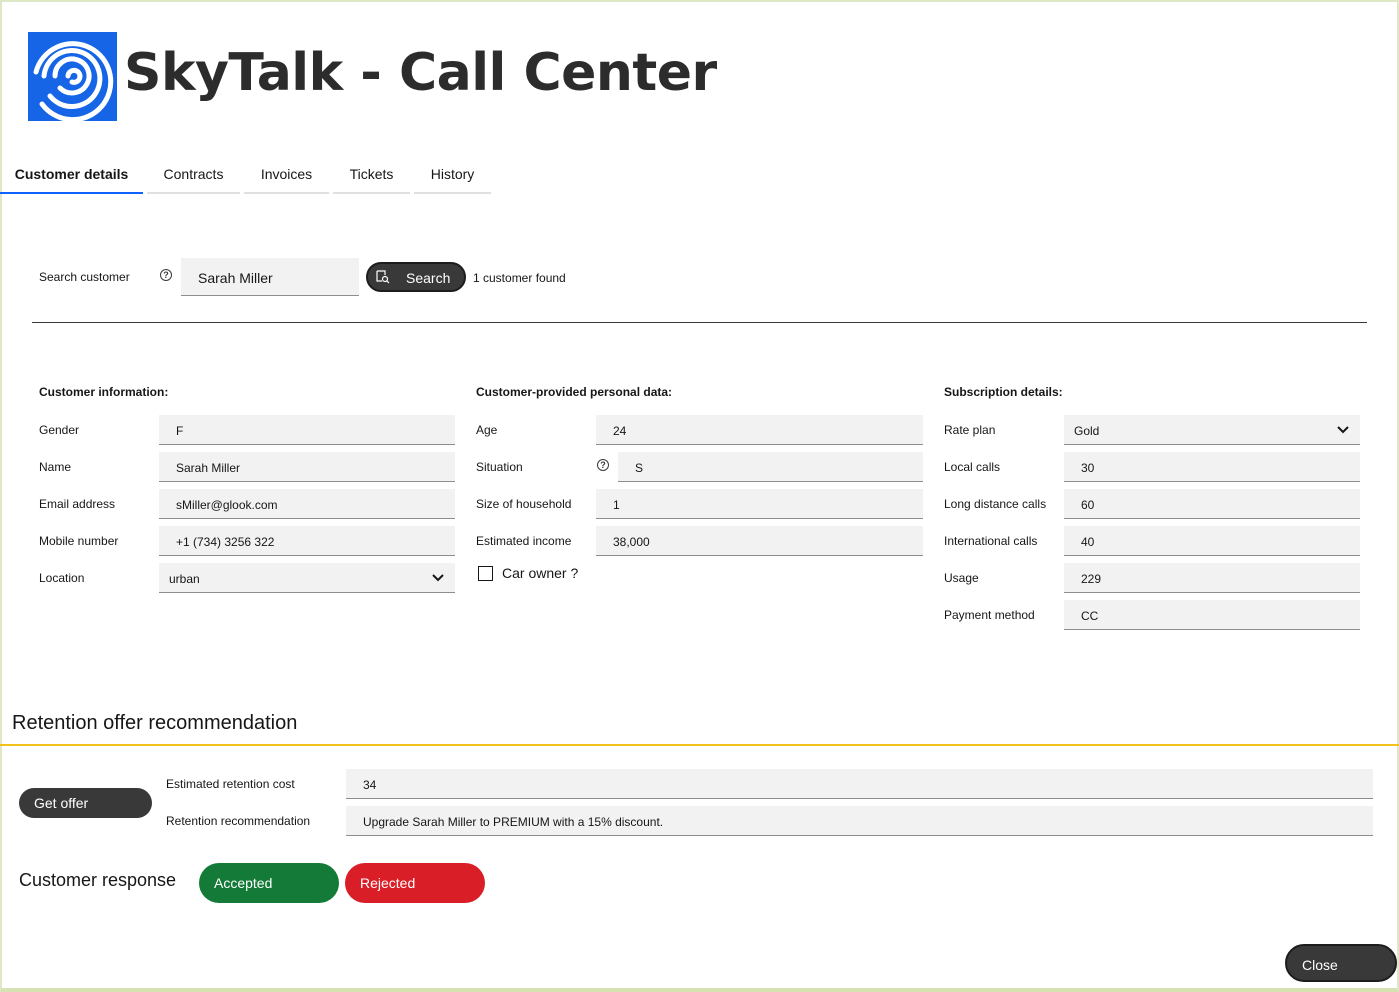  What do you see at coordinates (371, 176) in the screenshot?
I see `tab-tickets: Tickets` at bounding box center [371, 176].